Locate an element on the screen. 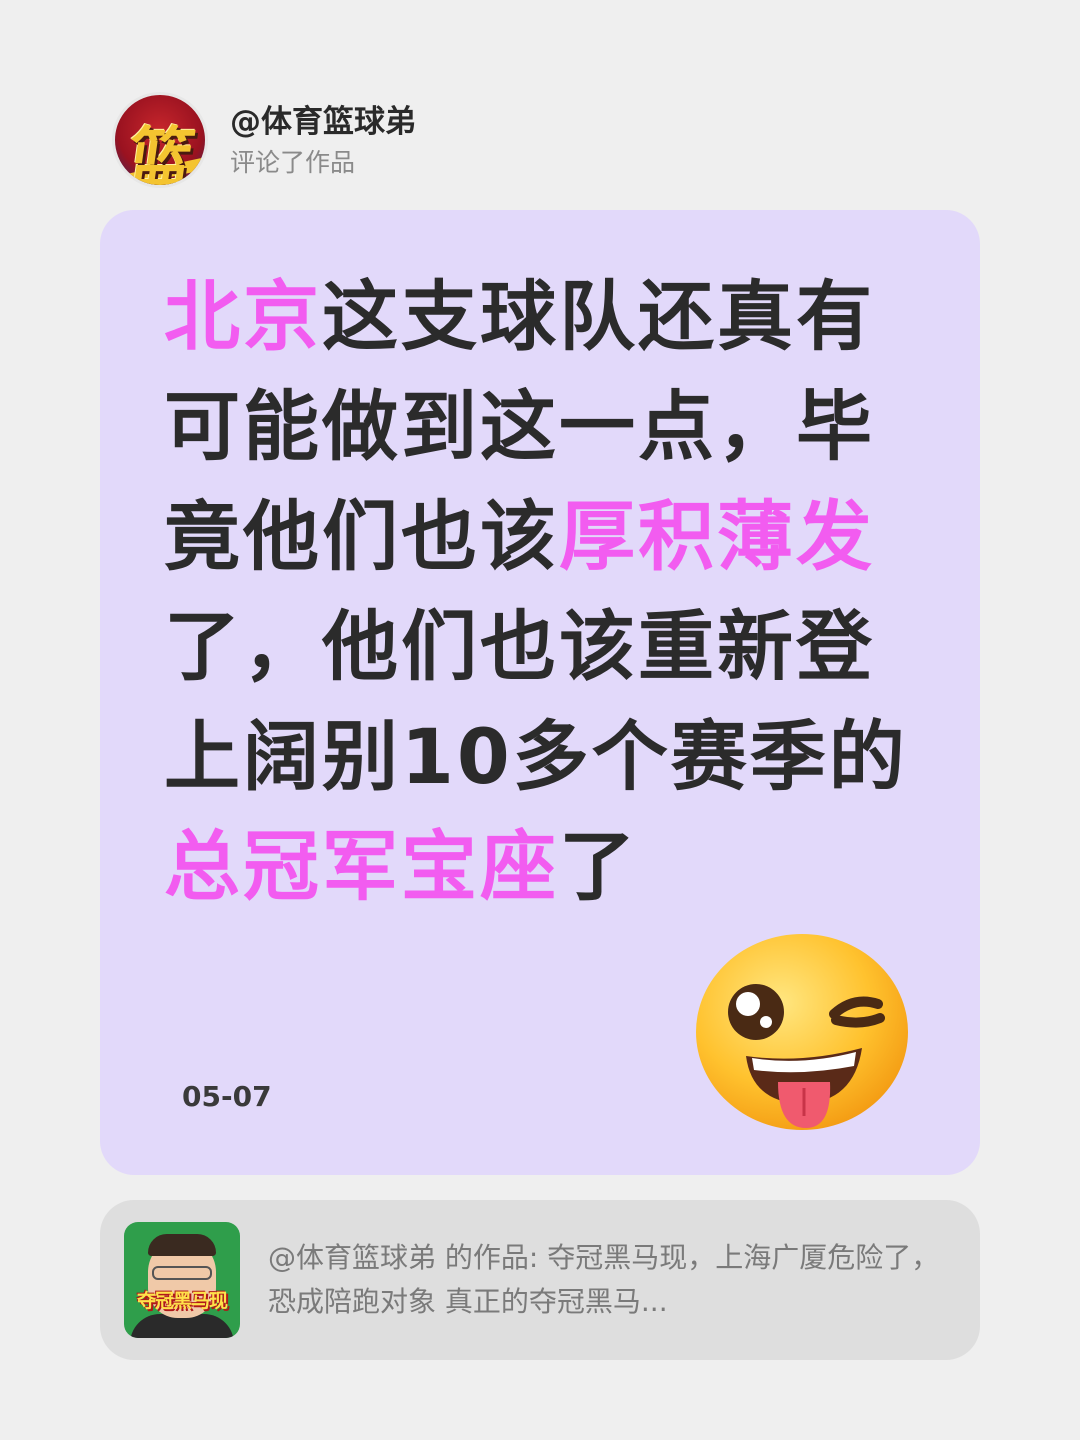 Image resolution: width=1080 pixels, height=1440 pixels. thumbnail-glasses-shape is located at coordinates (182, 1273).